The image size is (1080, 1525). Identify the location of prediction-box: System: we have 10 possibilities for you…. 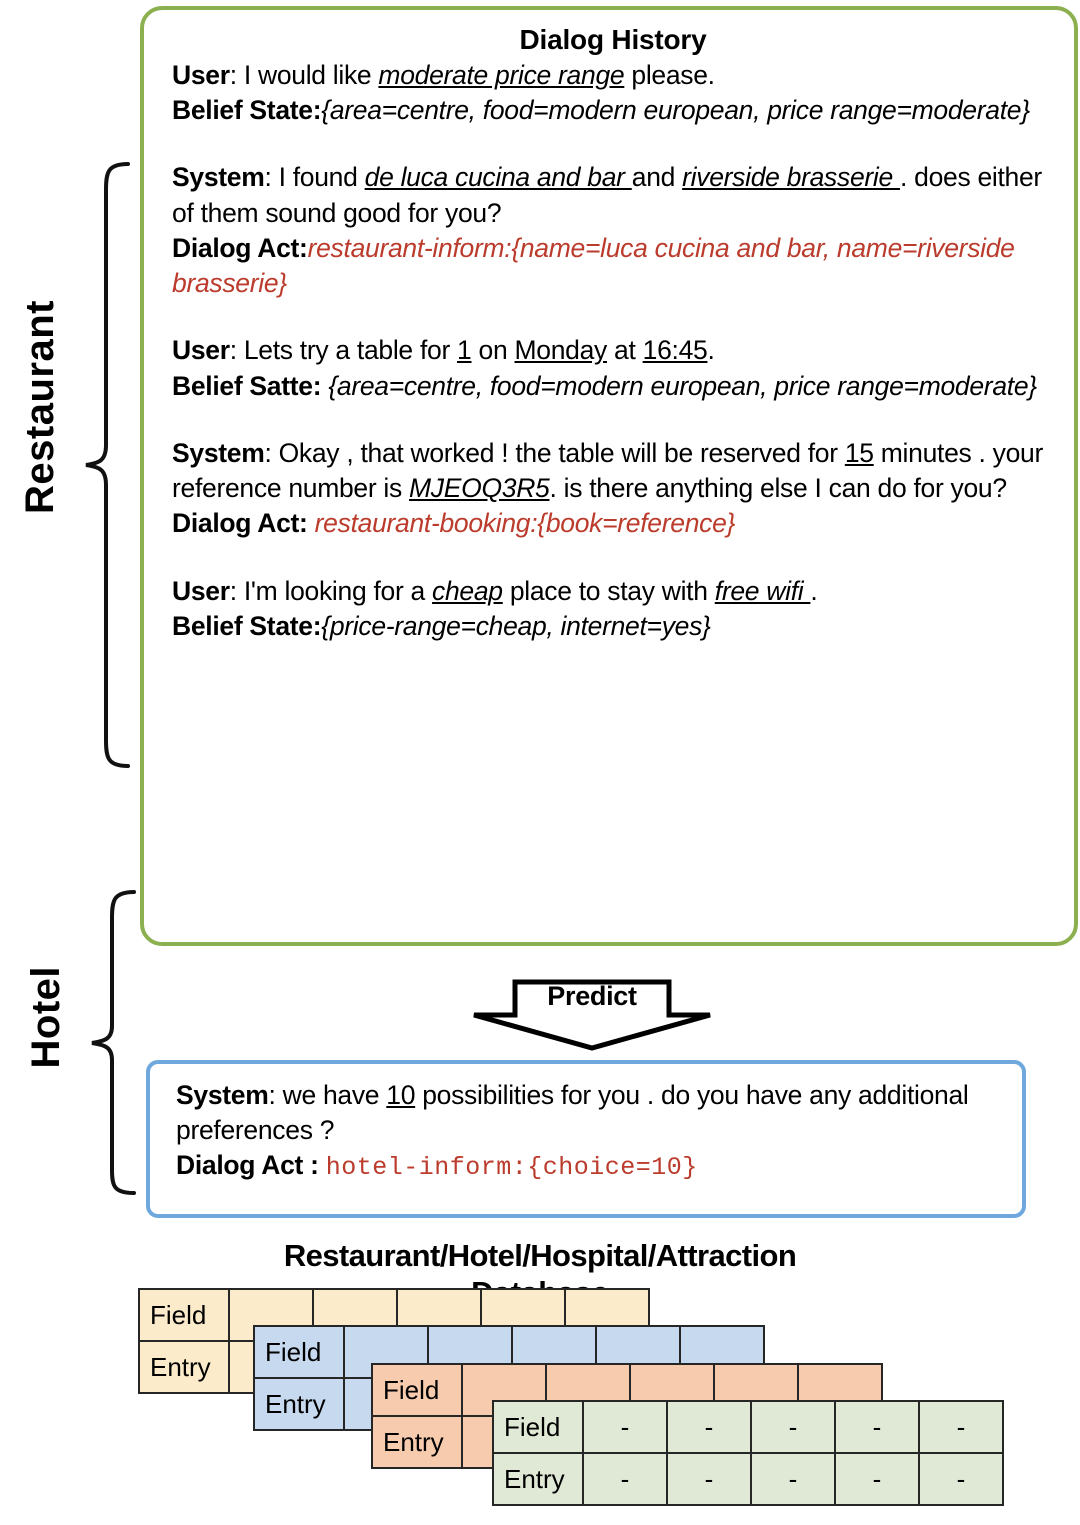
(586, 1139).